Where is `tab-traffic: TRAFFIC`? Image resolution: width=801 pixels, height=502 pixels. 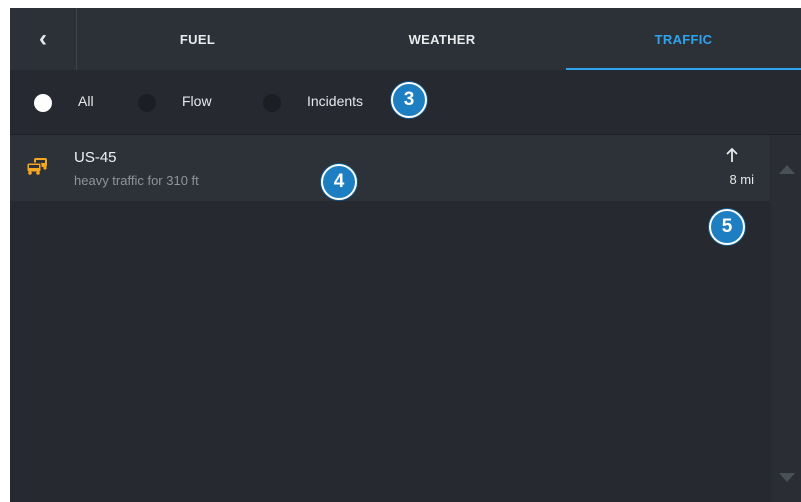 tab-traffic: TRAFFIC is located at coordinates (683, 39).